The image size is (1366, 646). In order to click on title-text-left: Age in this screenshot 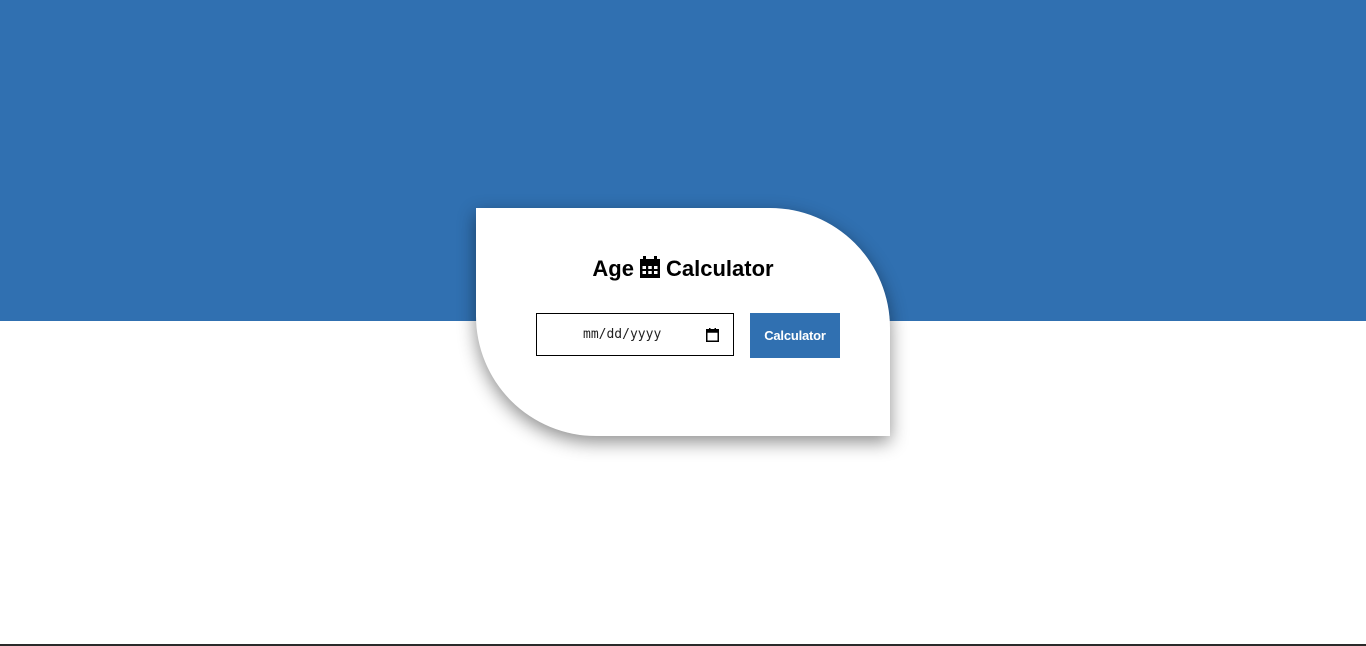, I will do `click(613, 268)`.